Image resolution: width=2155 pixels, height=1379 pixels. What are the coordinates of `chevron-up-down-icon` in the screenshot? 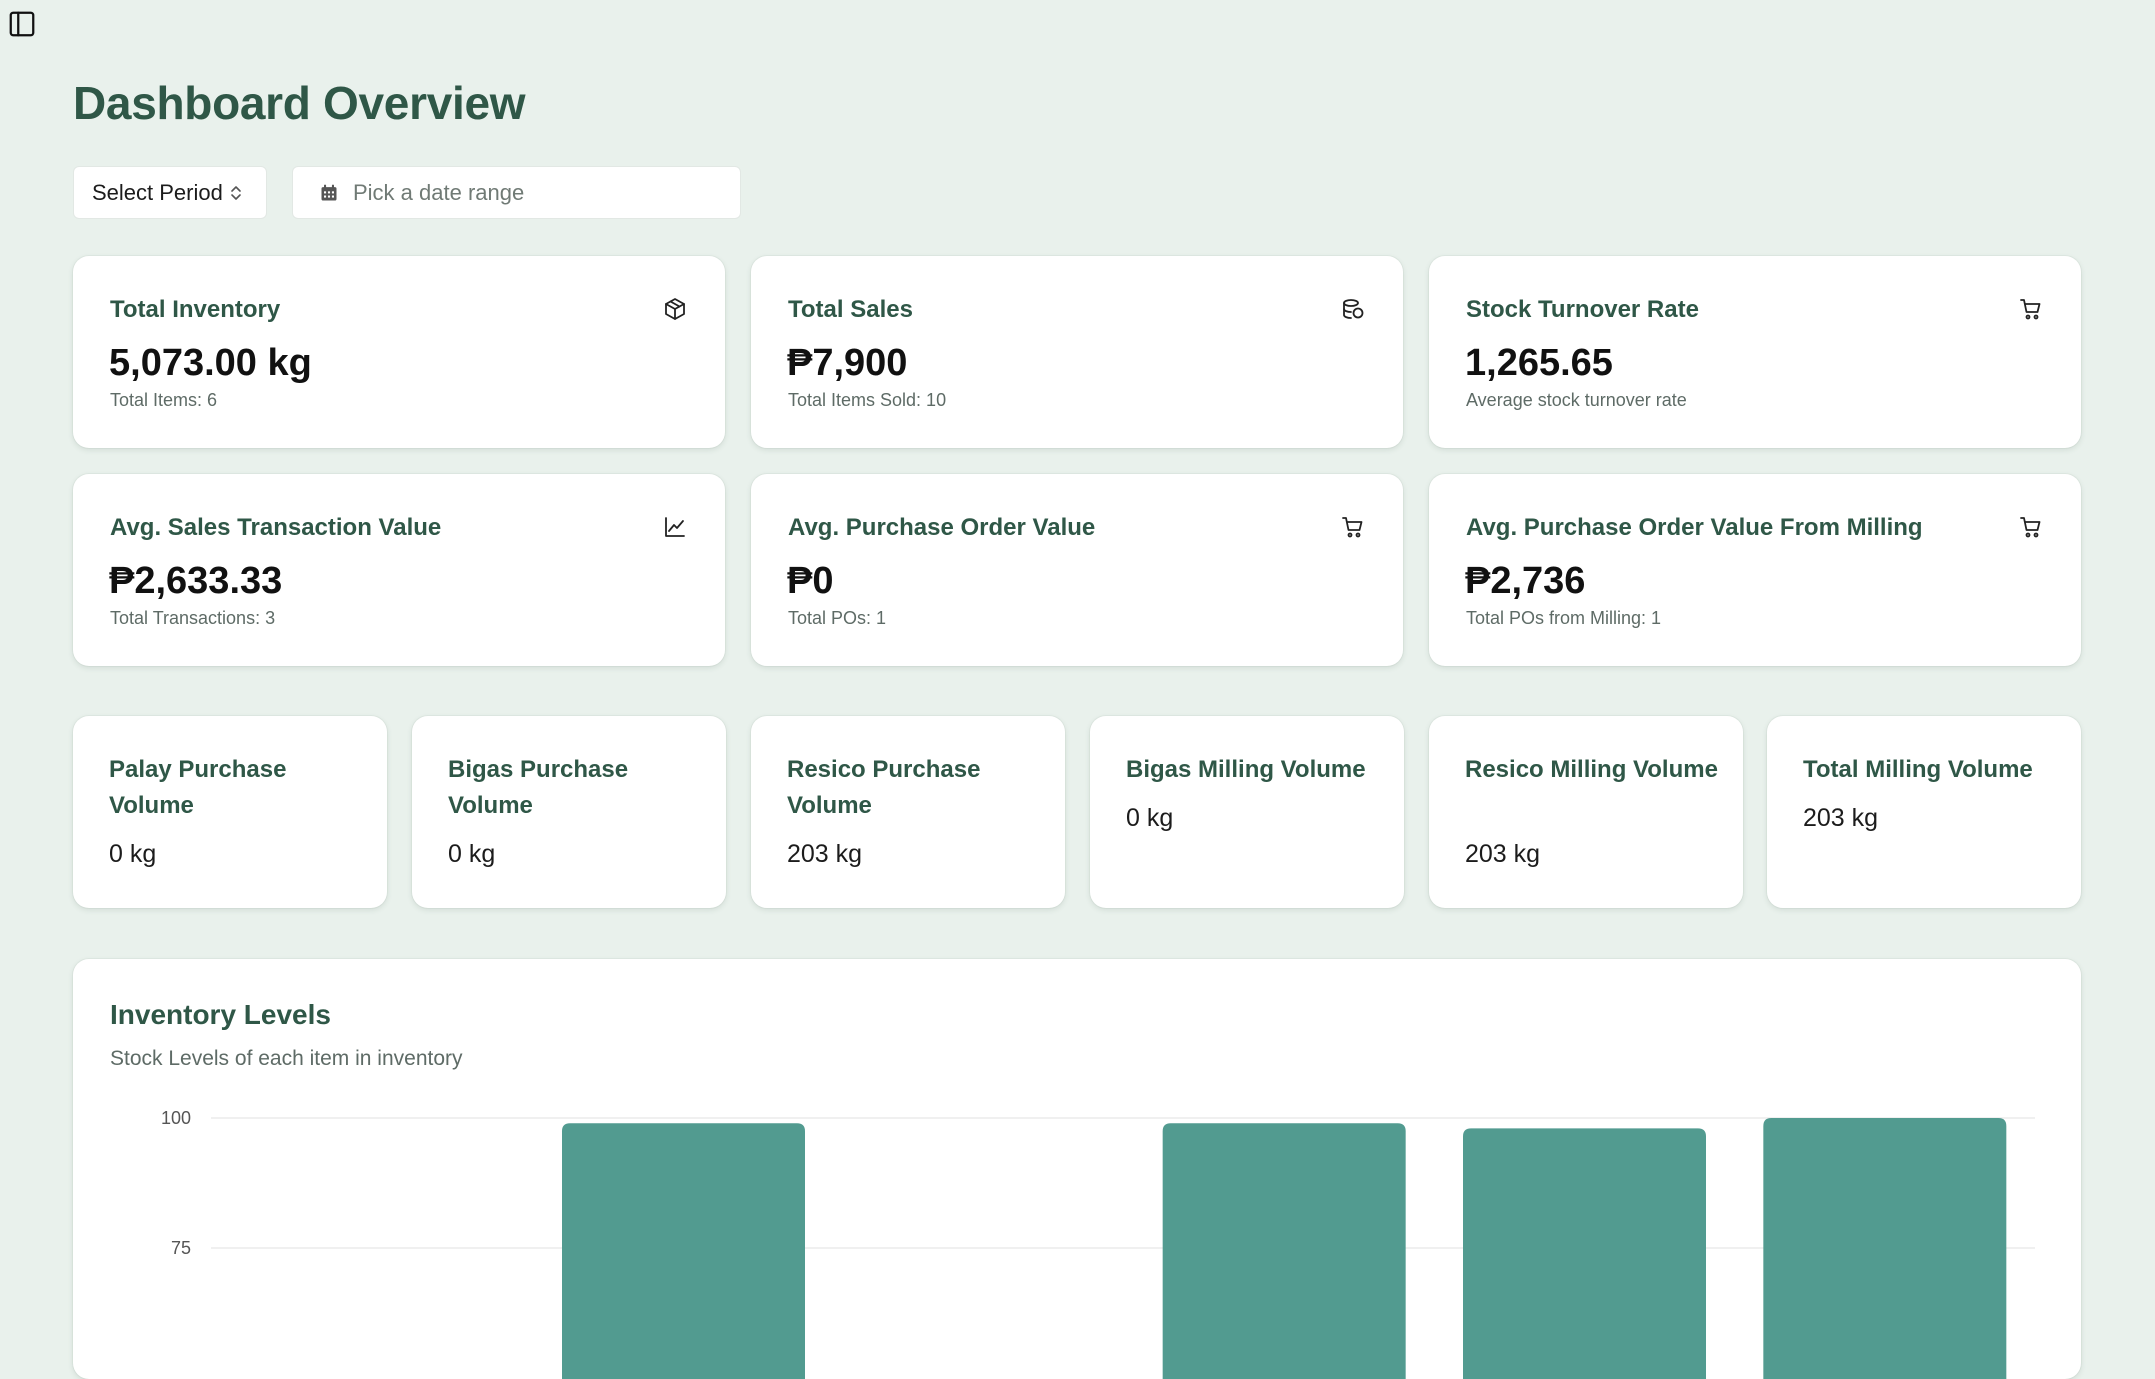 It's located at (236, 193).